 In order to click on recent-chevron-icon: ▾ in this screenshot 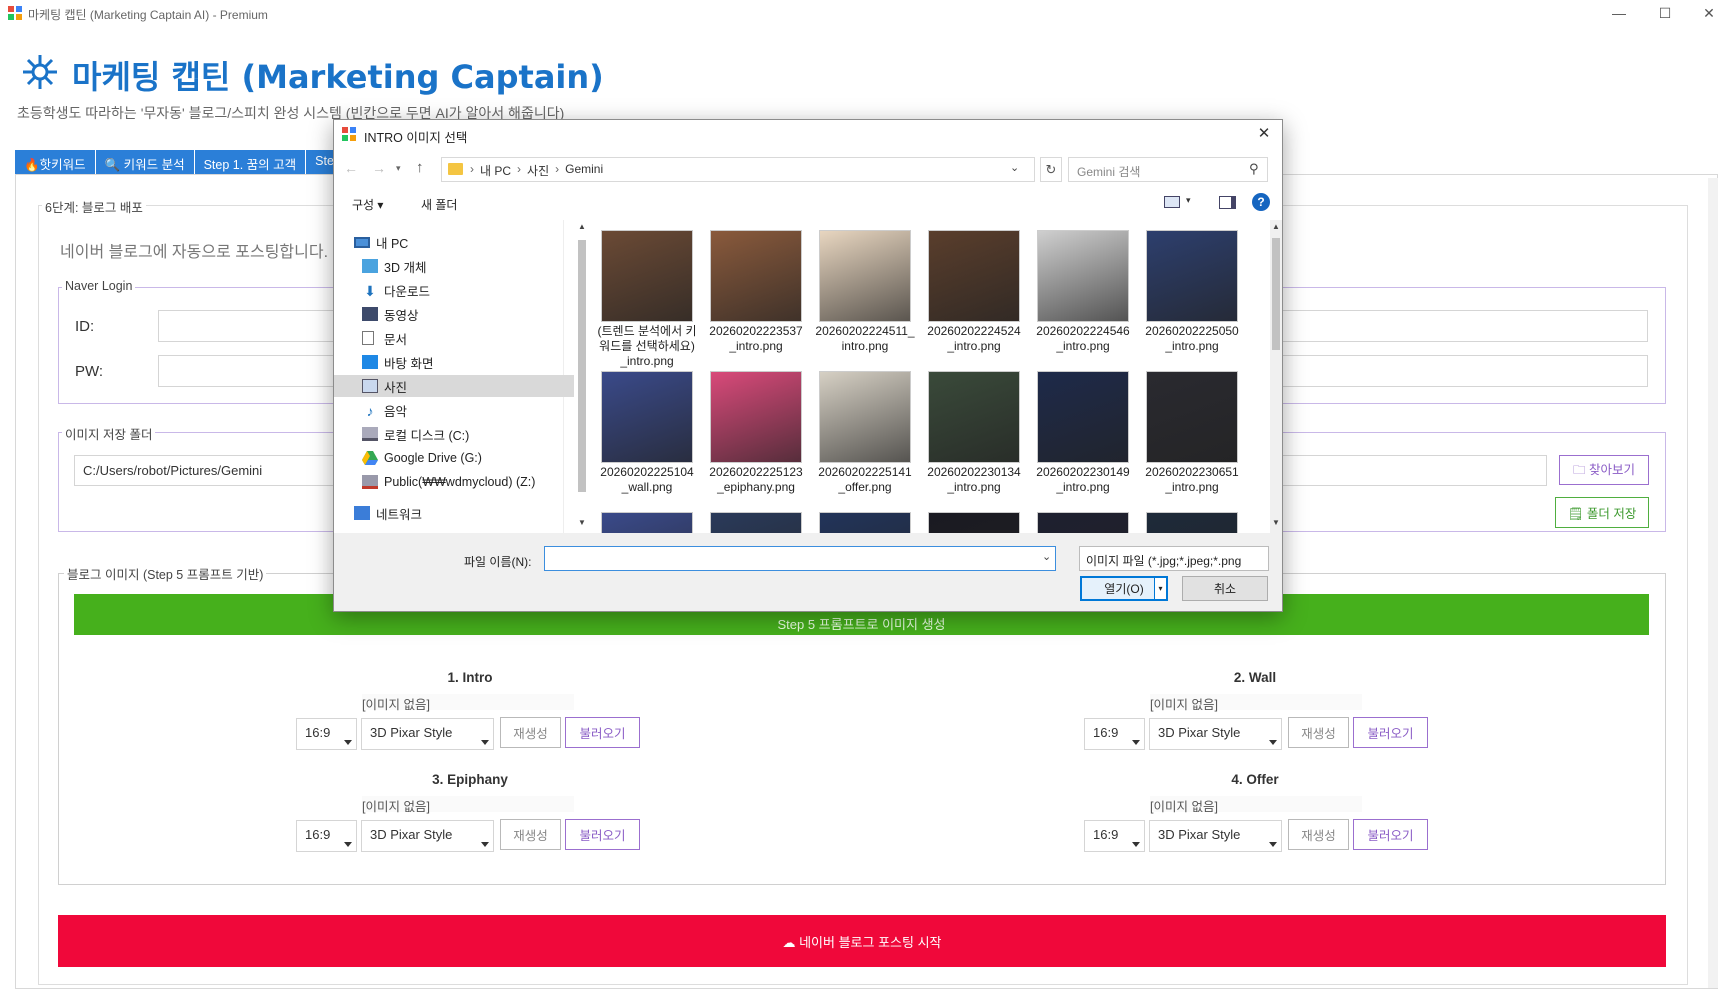, I will do `click(398, 168)`.